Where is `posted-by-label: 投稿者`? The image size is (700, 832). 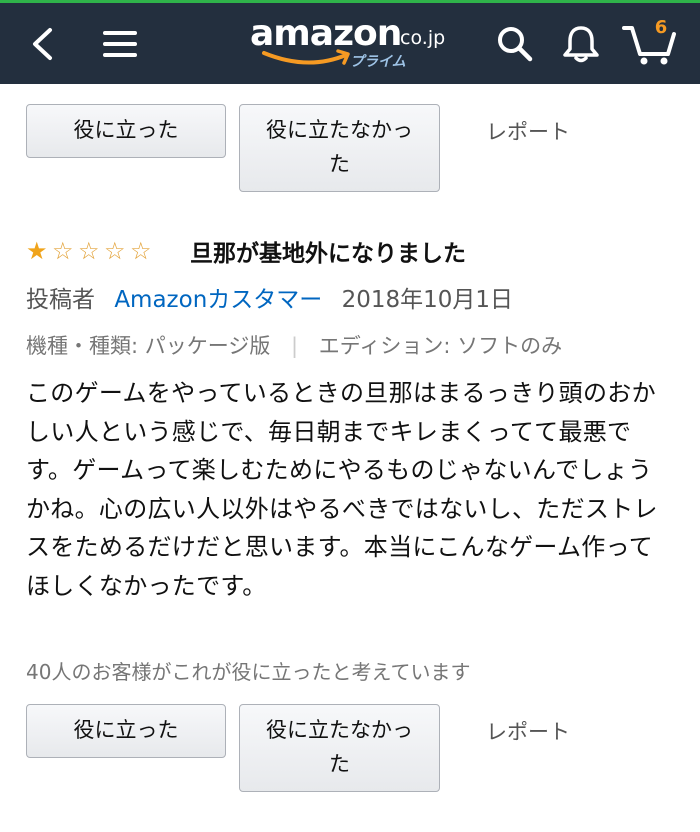 posted-by-label: 投稿者 is located at coordinates (60, 300).